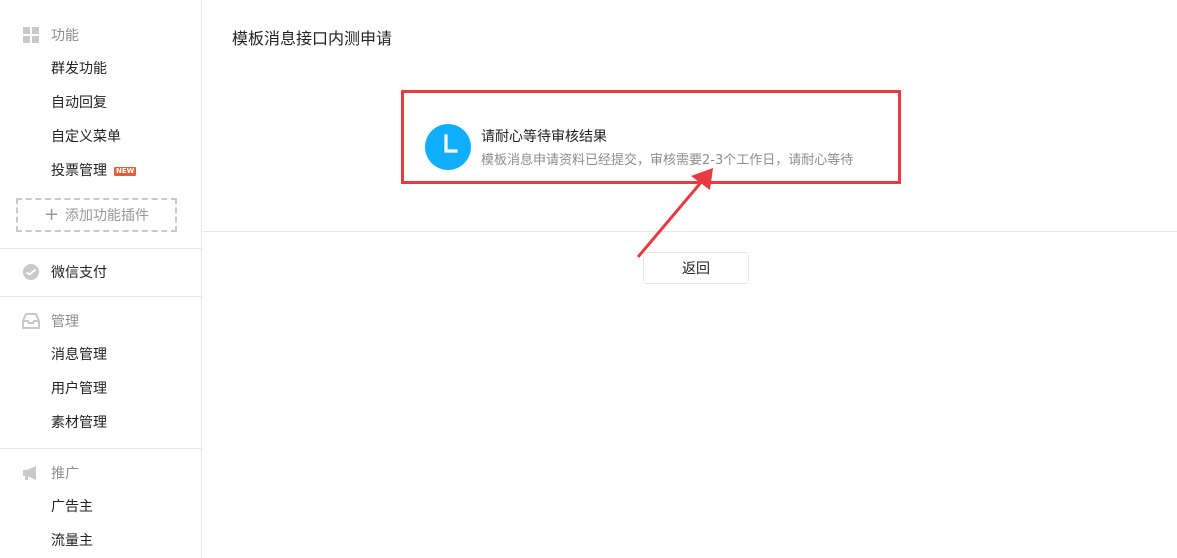  What do you see at coordinates (65, 36) in the screenshot?
I see `sidebar-heading-label: 功能` at bounding box center [65, 36].